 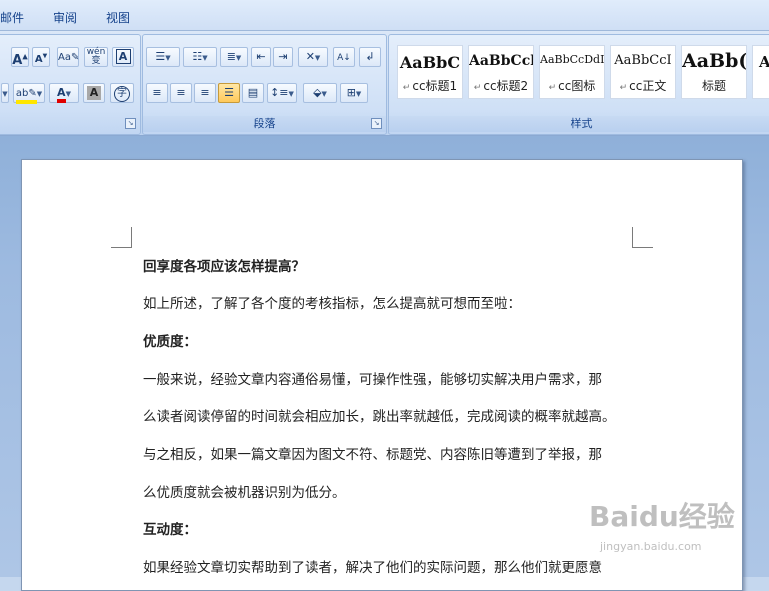 I want to click on phonetic-guide-icon: wén 变, so click(x=96, y=56).